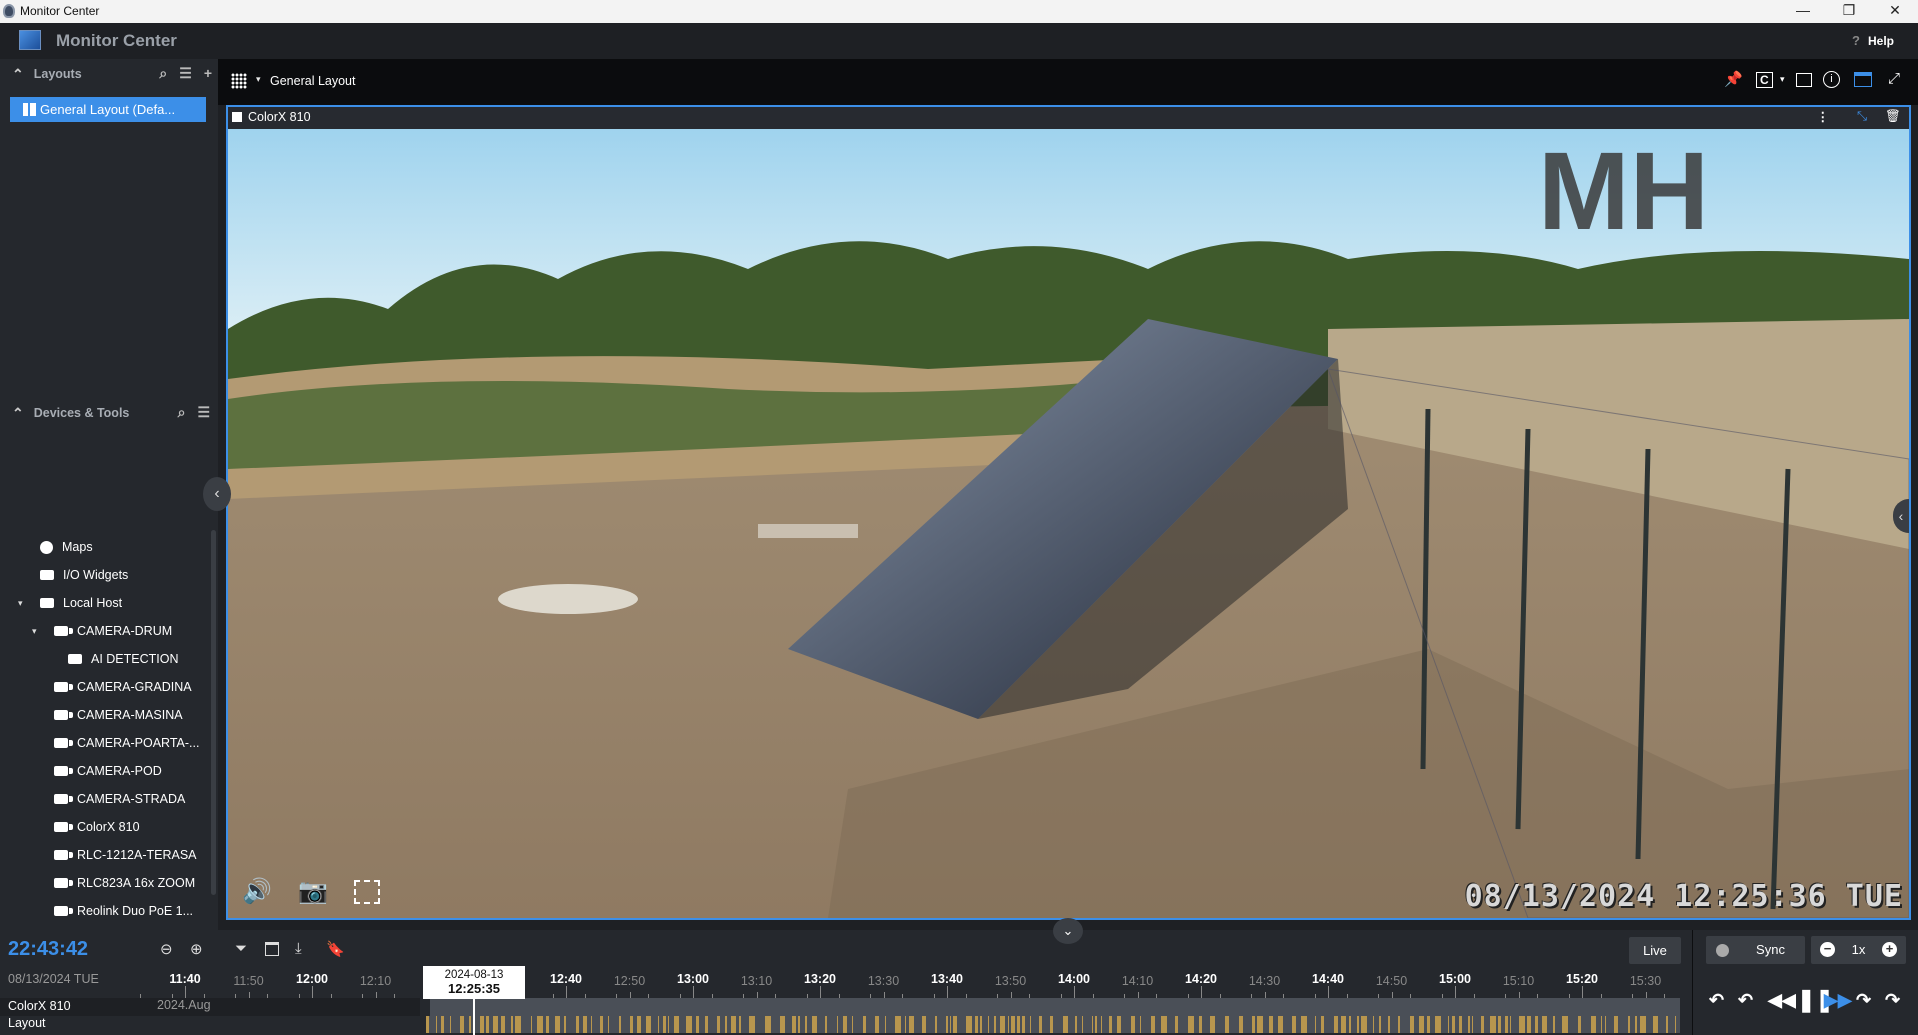  What do you see at coordinates (1863, 1000) in the screenshot?
I see `forward-10-icon: ↷` at bounding box center [1863, 1000].